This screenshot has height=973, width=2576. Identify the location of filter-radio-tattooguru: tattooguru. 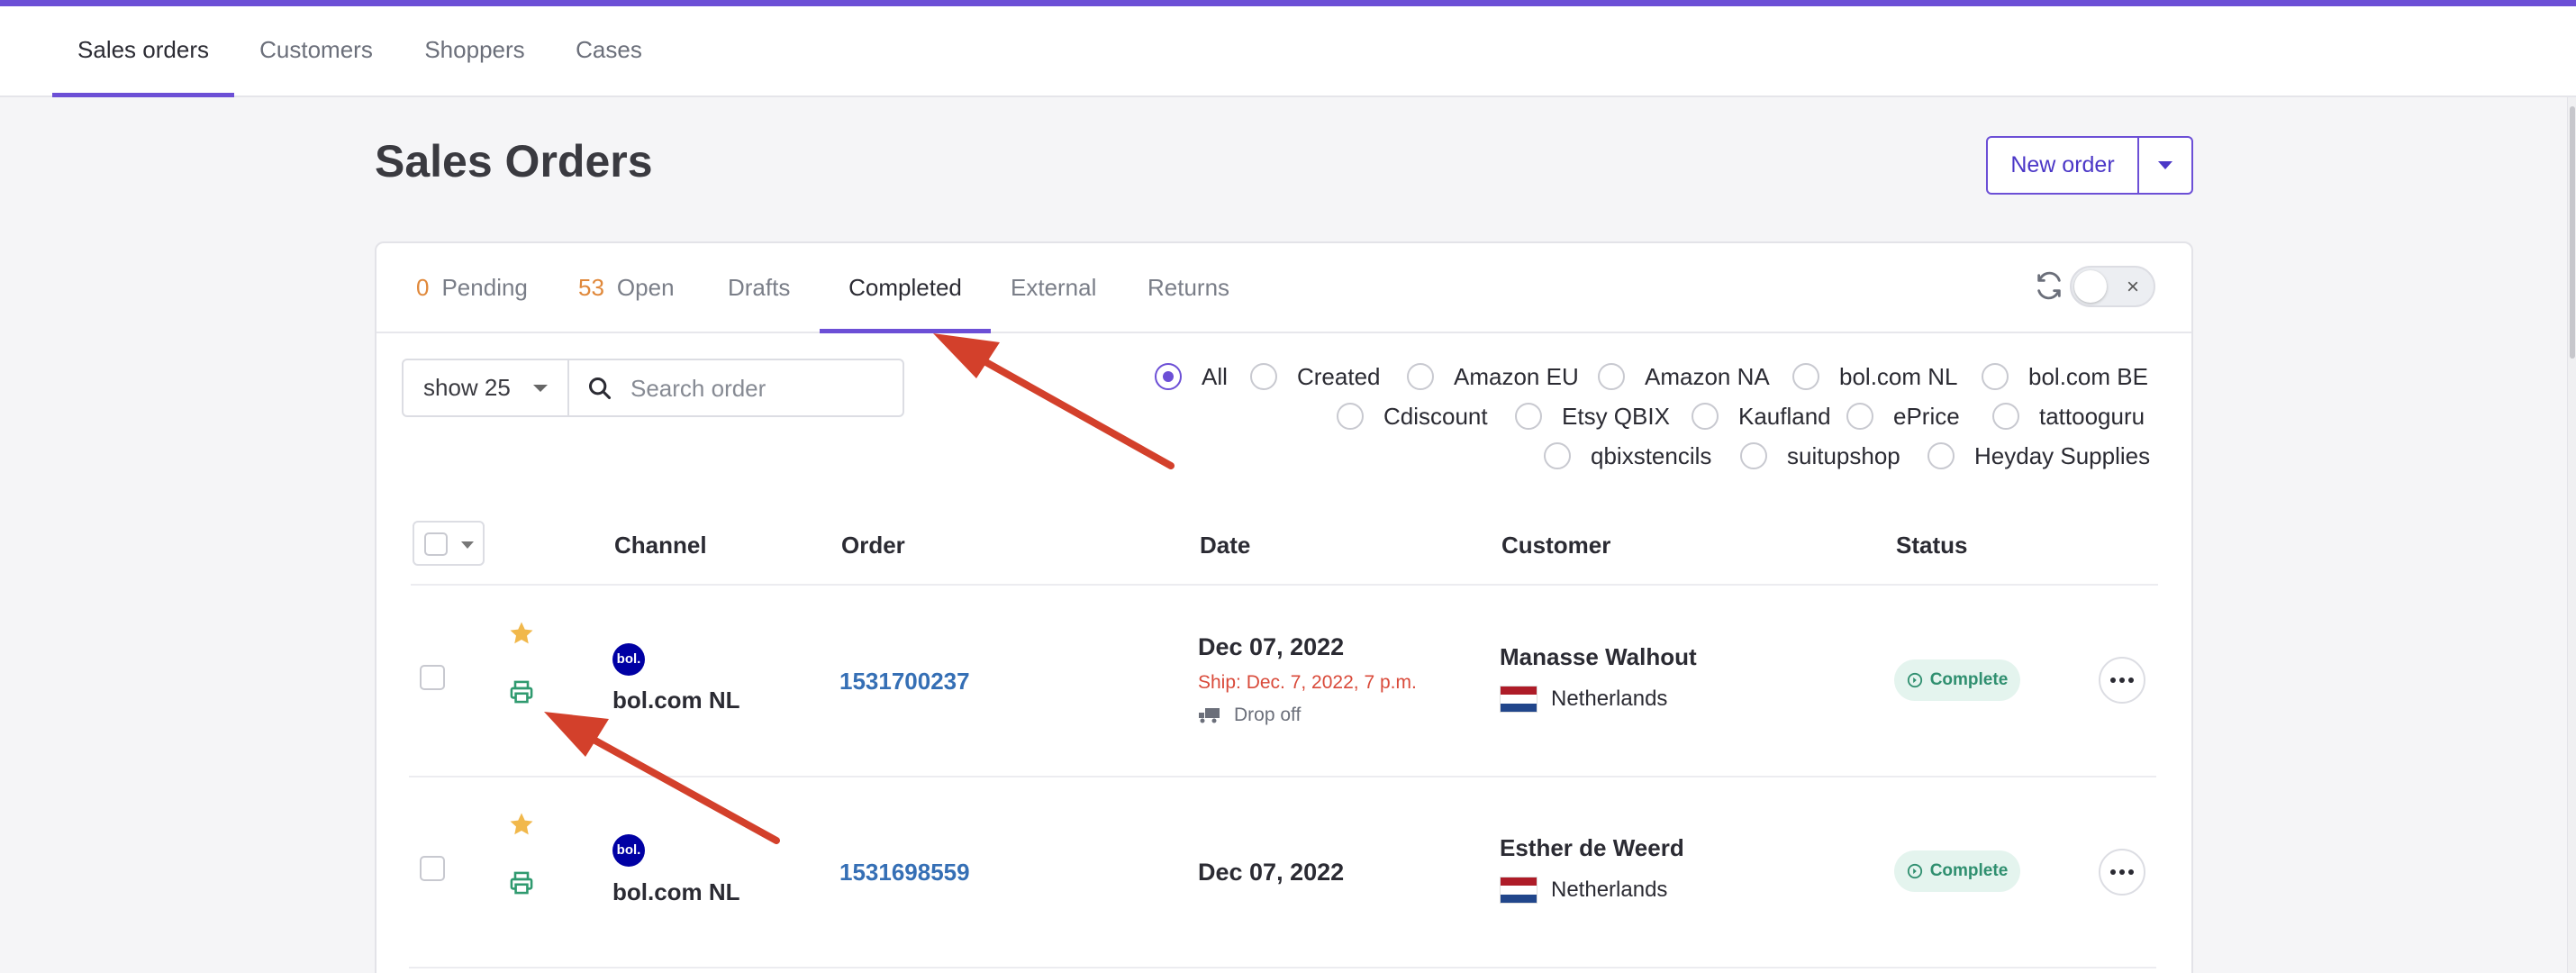
(2068, 416).